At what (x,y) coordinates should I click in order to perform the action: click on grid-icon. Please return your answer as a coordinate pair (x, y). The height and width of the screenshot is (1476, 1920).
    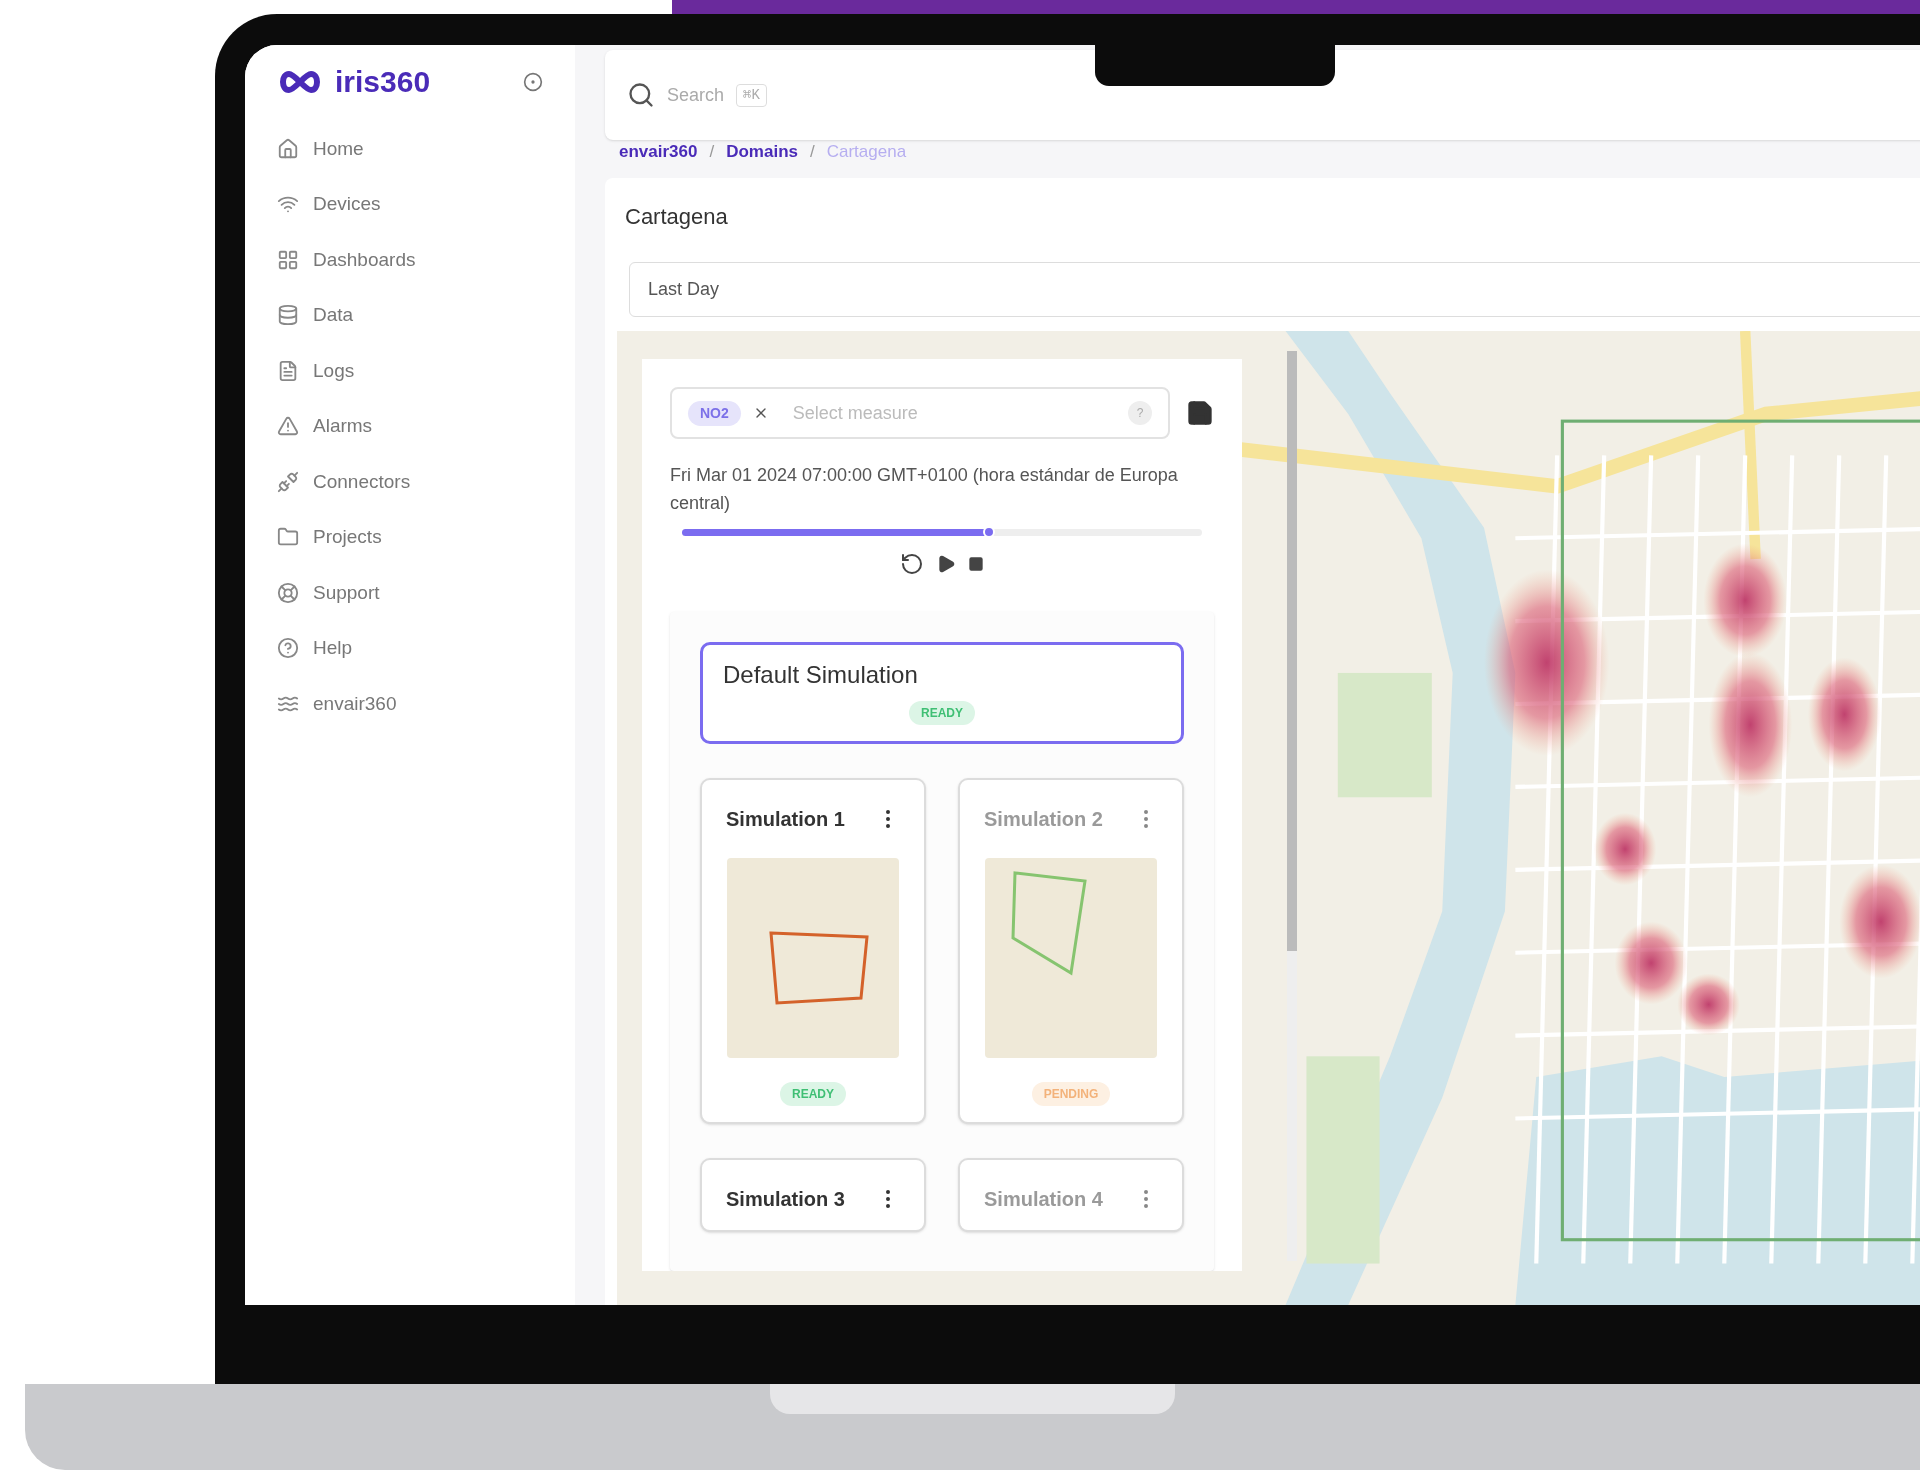
    Looking at the image, I should click on (288, 259).